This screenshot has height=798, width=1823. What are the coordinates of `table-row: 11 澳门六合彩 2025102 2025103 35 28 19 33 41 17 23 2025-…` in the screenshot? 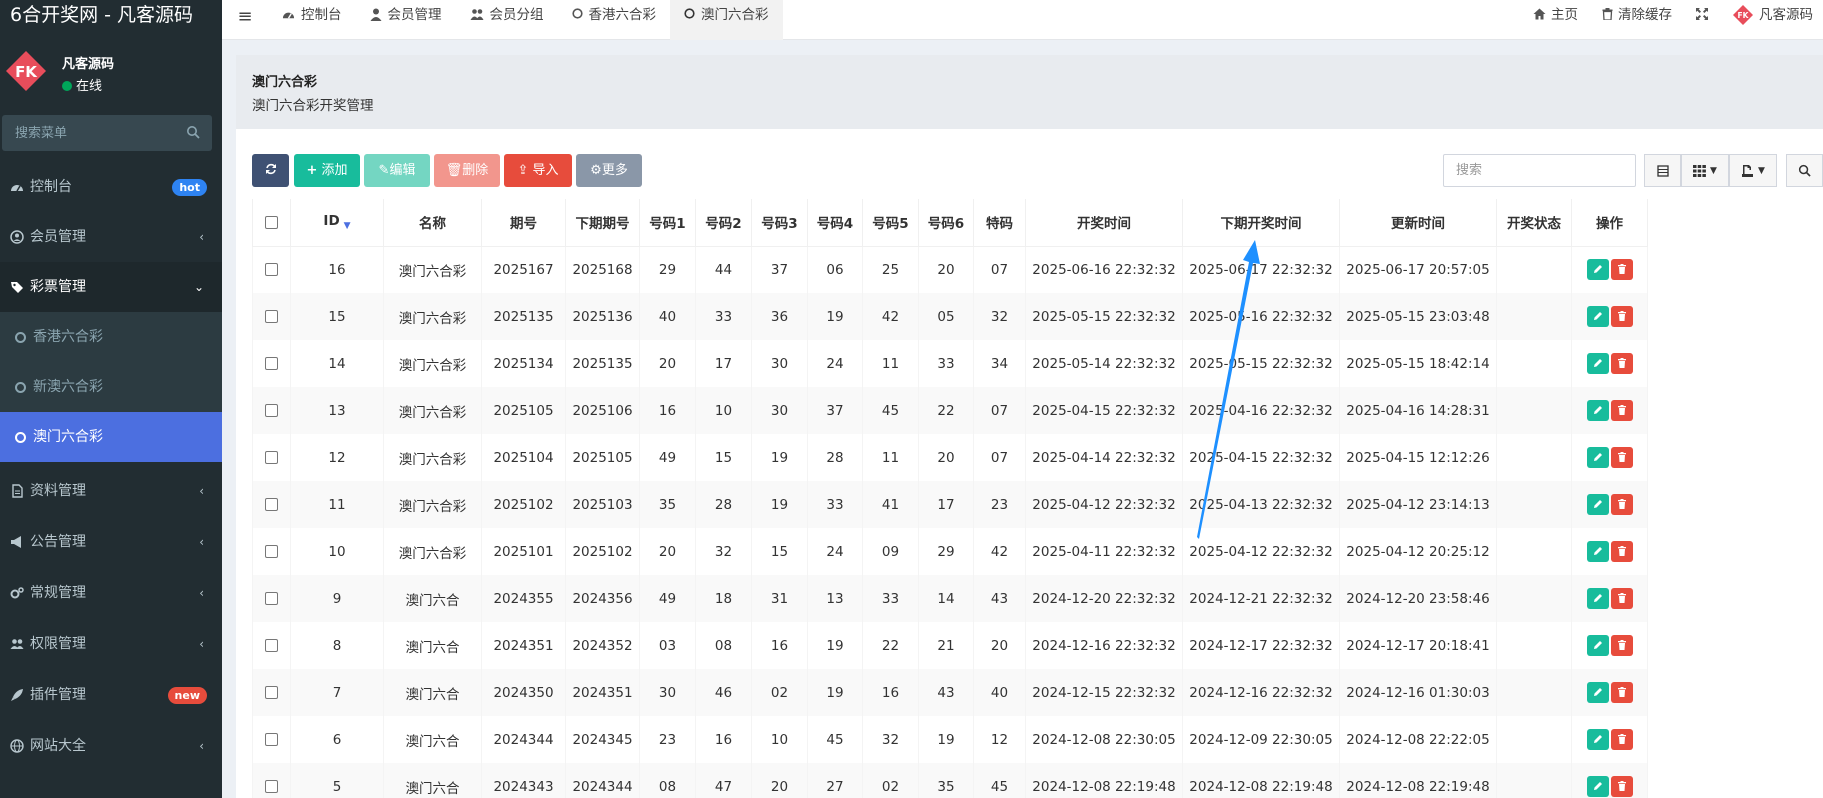 It's located at (950, 504).